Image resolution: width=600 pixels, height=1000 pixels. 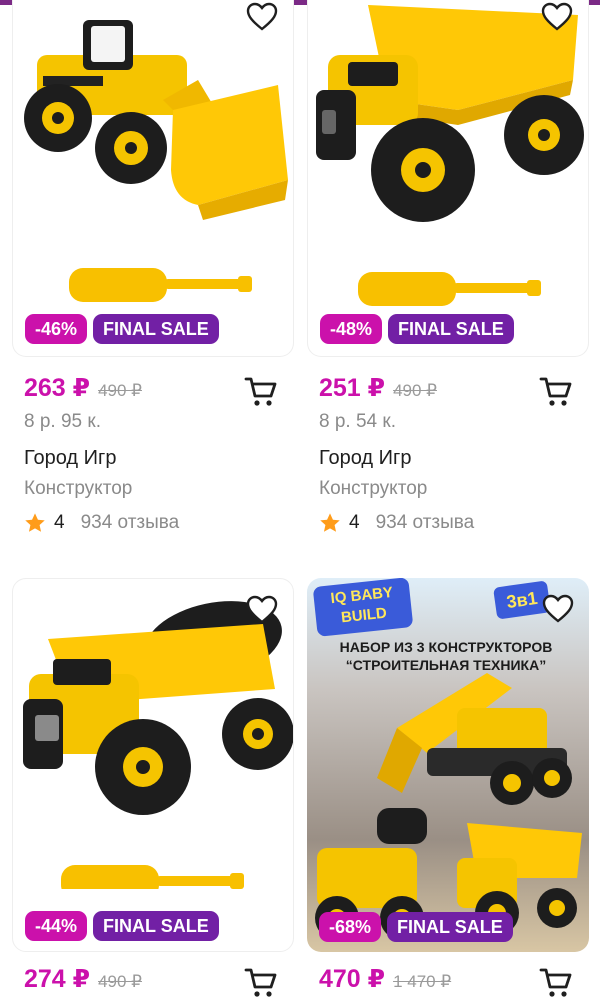 I want to click on discount-badge: -44%, so click(x=56, y=926).